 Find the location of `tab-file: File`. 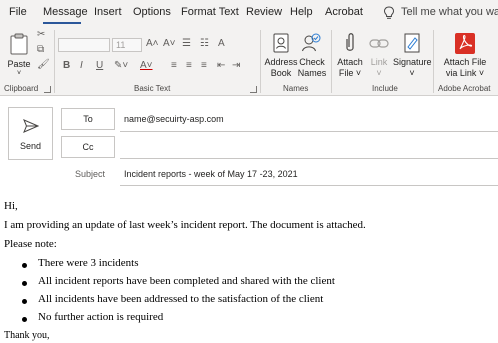

tab-file: File is located at coordinates (18, 12).